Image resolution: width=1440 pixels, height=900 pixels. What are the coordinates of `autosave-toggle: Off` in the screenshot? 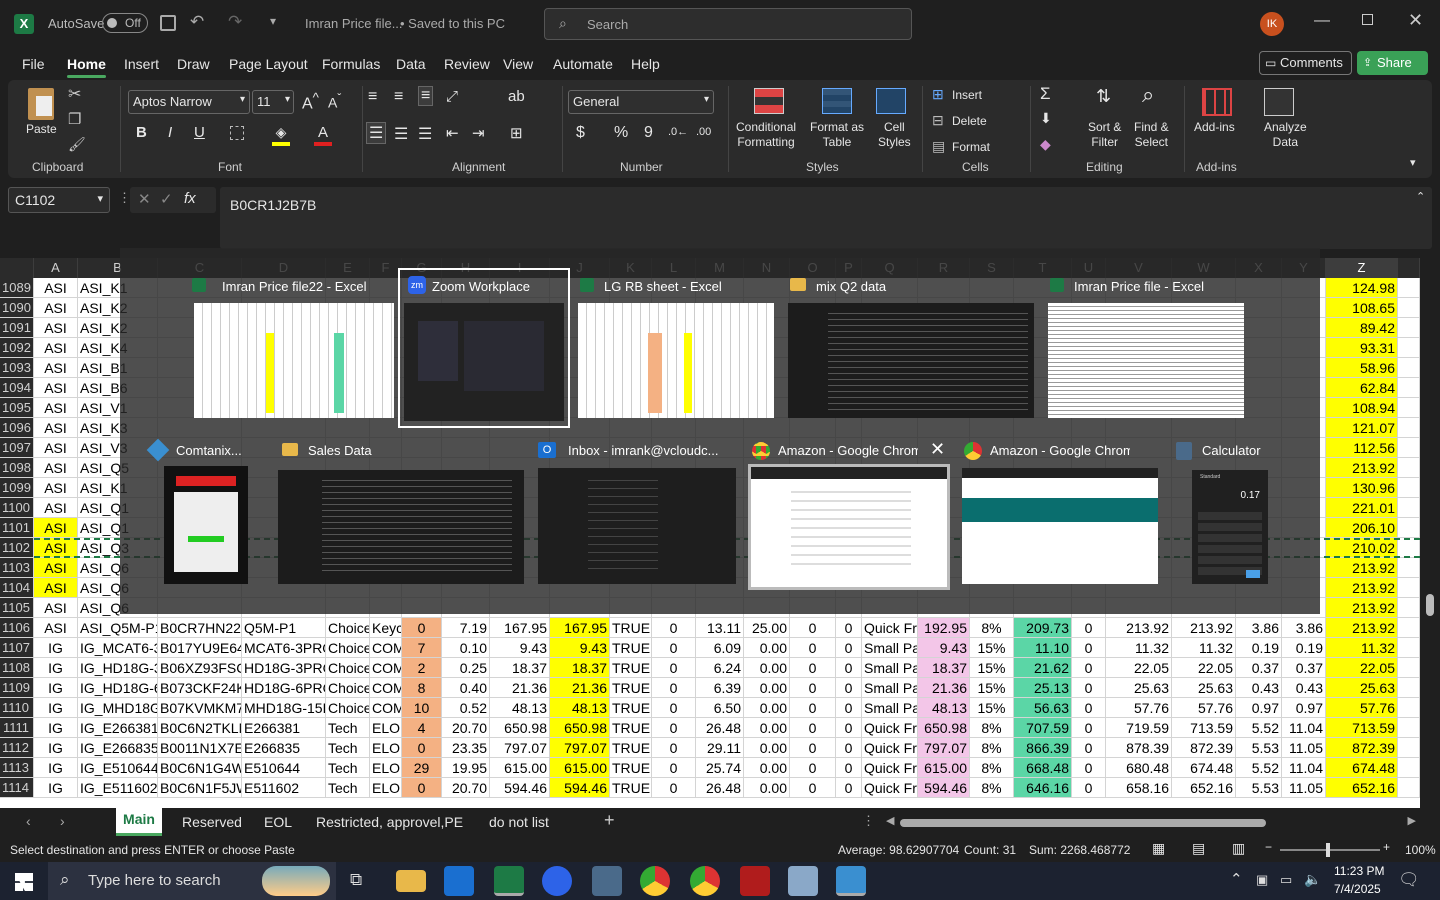 It's located at (125, 23).